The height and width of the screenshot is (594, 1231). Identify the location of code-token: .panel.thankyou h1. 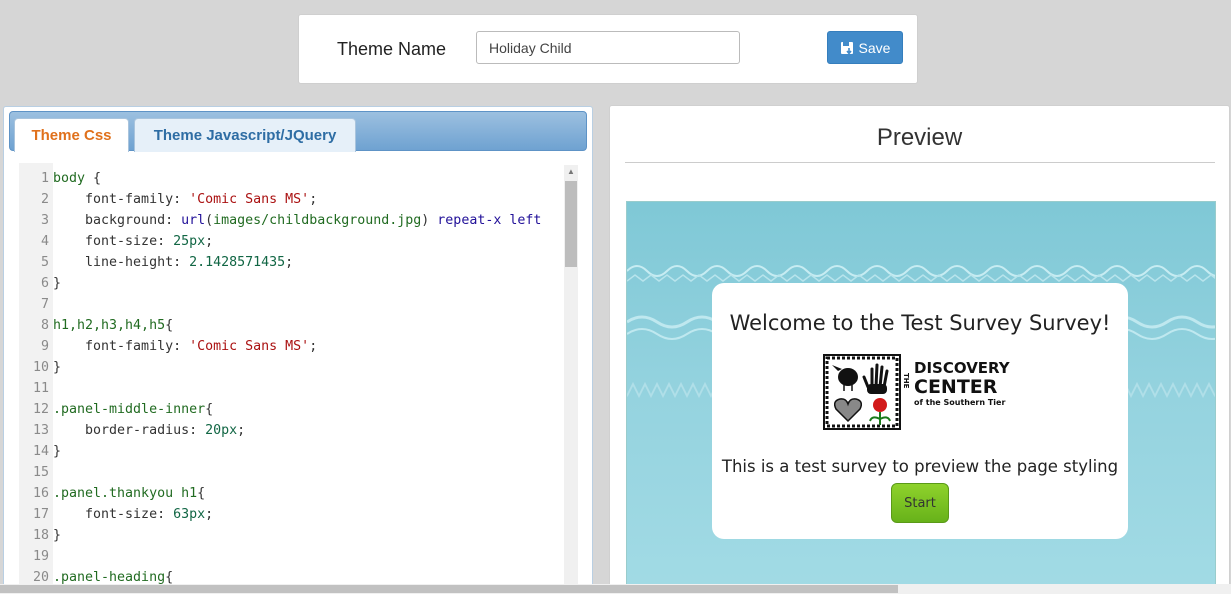
(125, 493).